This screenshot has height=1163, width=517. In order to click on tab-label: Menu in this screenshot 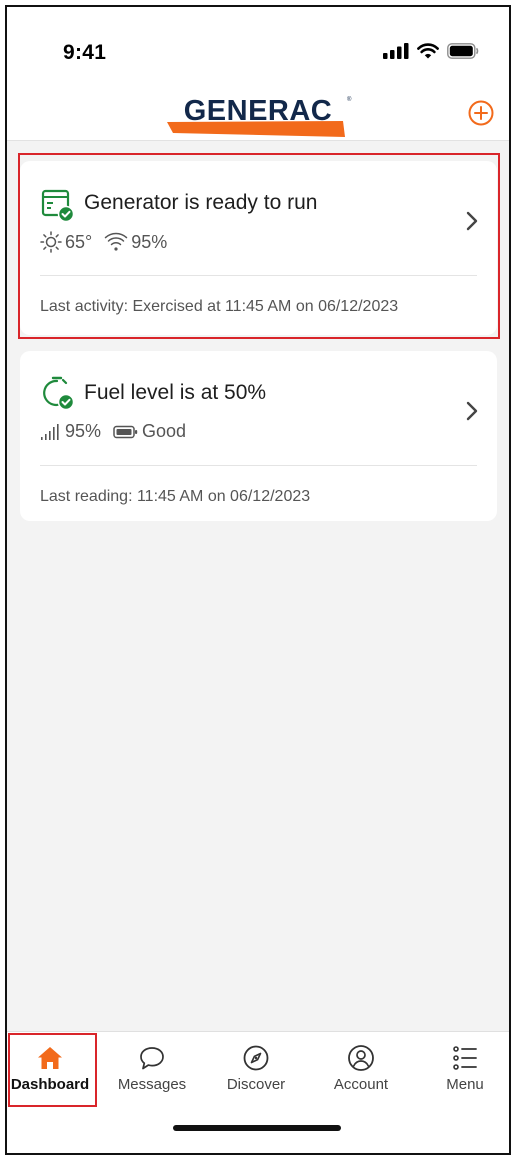, I will do `click(465, 1084)`.